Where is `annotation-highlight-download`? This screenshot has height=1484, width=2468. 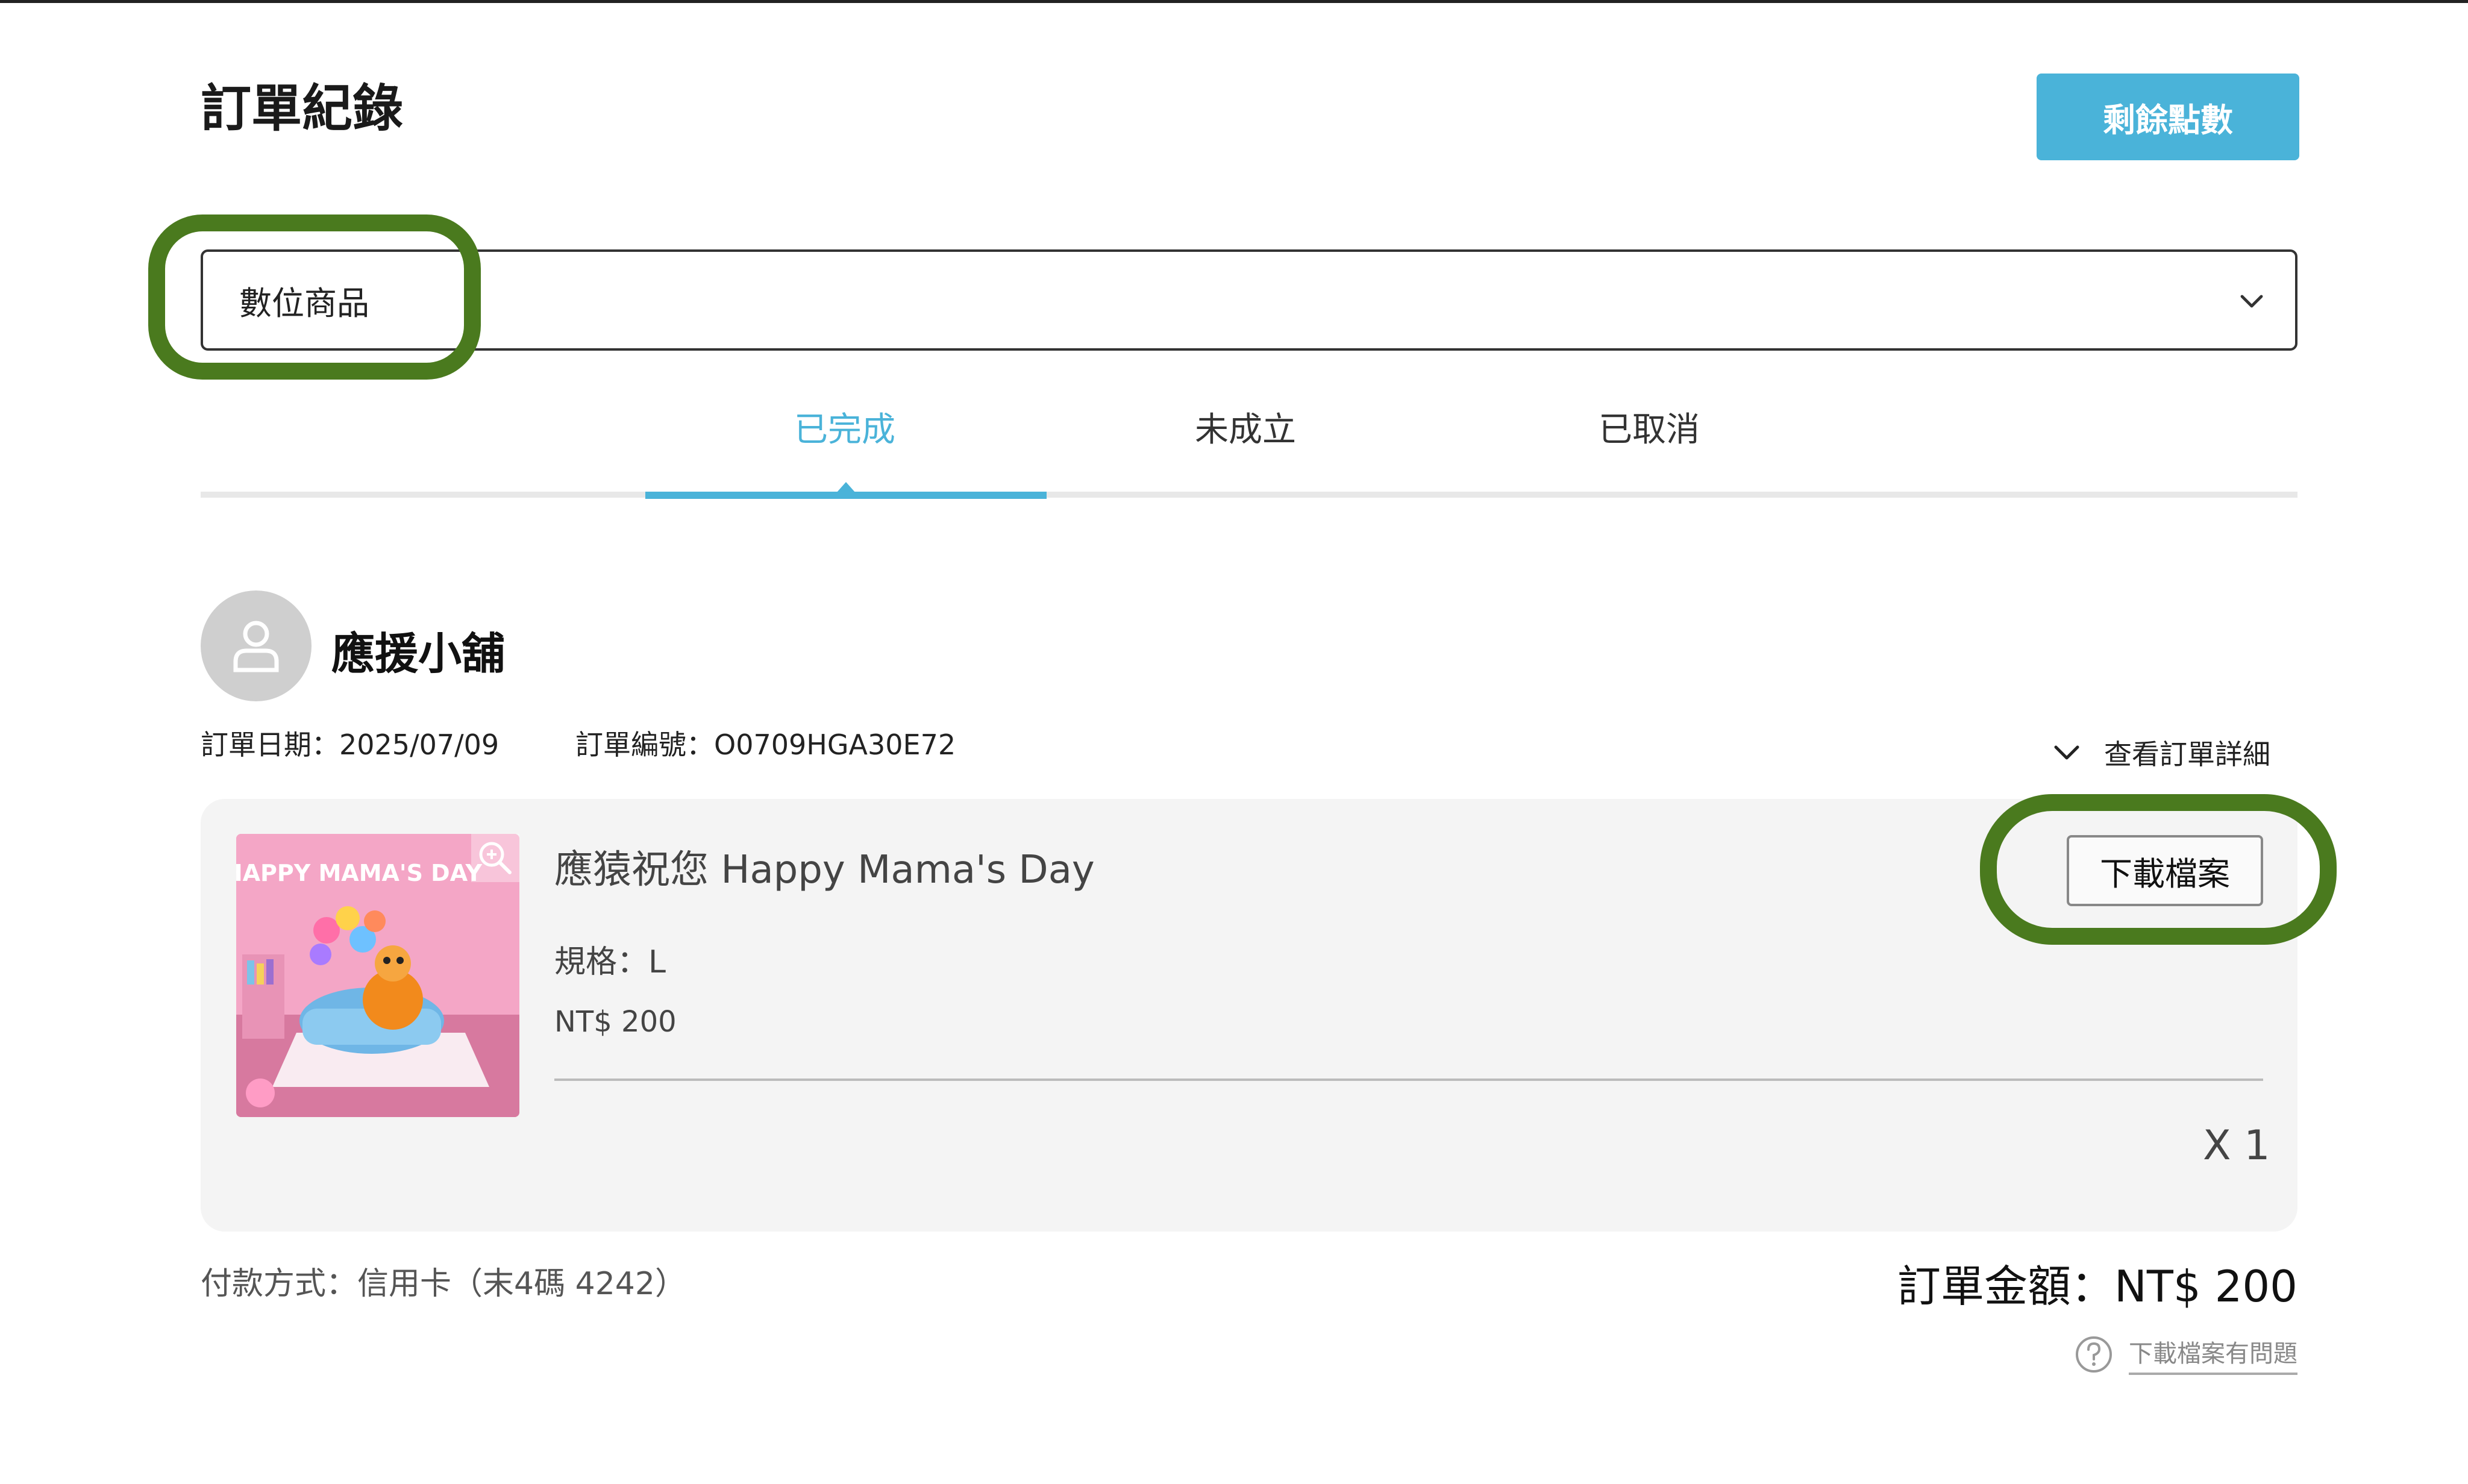 annotation-highlight-download is located at coordinates (2158, 869).